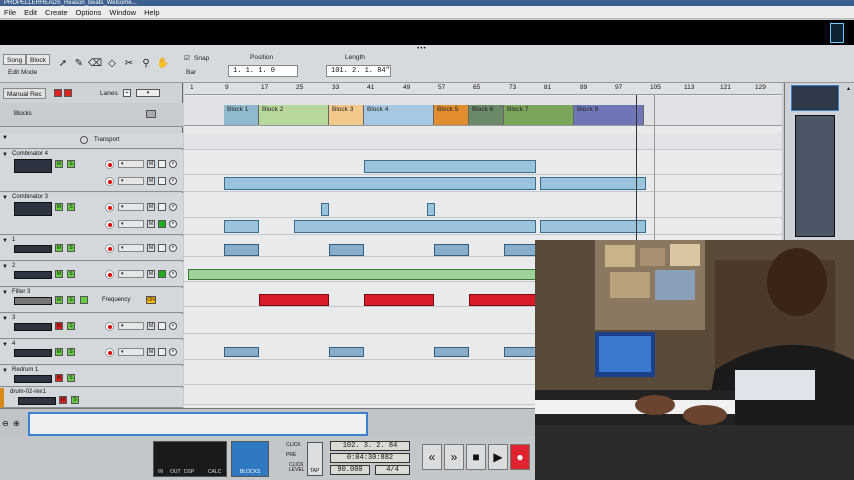  What do you see at coordinates (91, 352) in the screenshot?
I see `track-4: ▼ 4 M S ▾ M ×` at bounding box center [91, 352].